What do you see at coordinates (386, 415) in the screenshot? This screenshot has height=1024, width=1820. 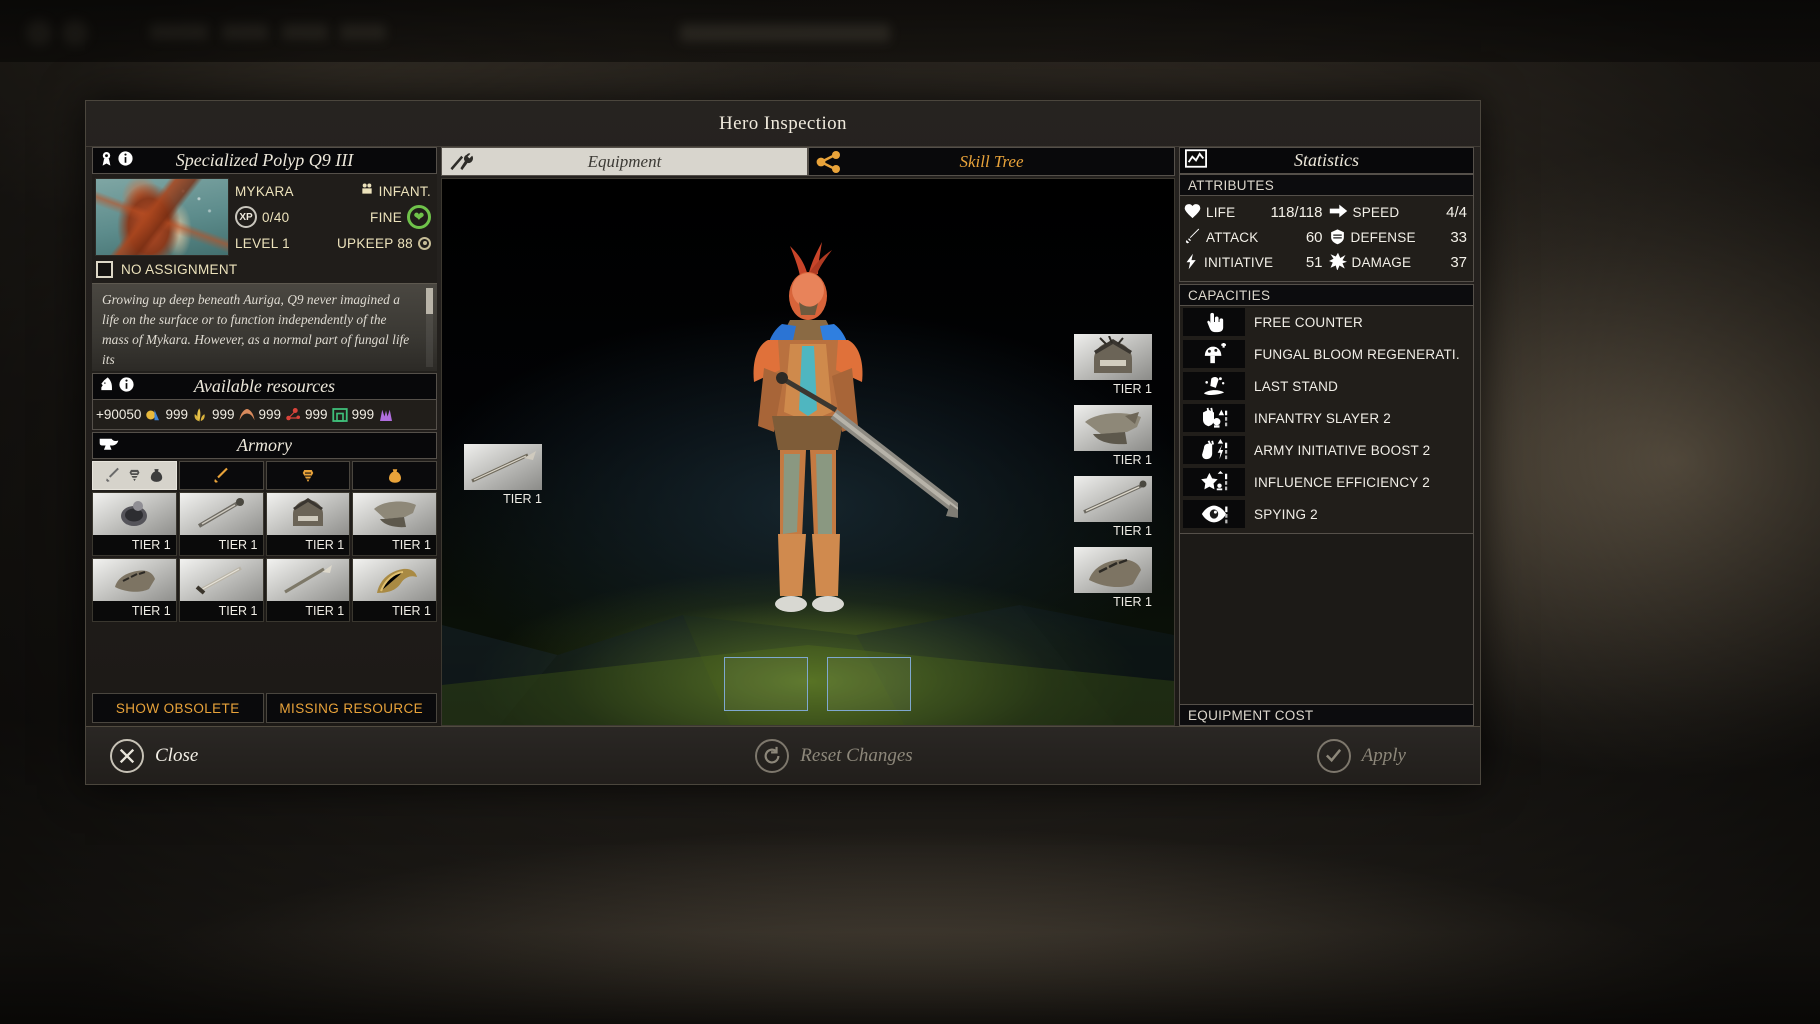 I see `strategic-icon` at bounding box center [386, 415].